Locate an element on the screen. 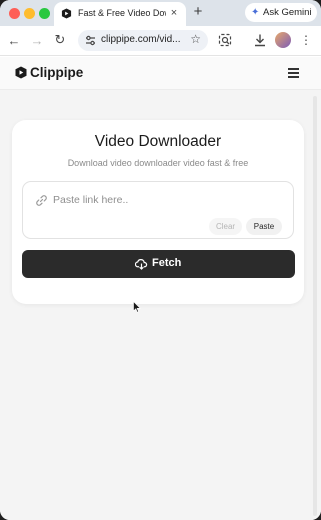 This screenshot has height=520, width=321. mouse-cursor-icon is located at coordinates (137, 307).